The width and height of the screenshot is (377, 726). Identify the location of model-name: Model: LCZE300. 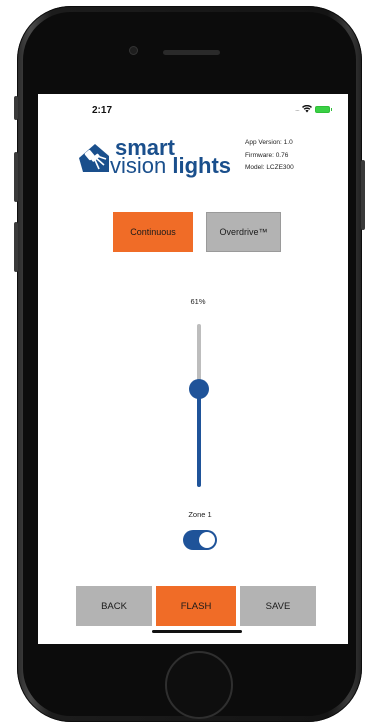
(269, 167).